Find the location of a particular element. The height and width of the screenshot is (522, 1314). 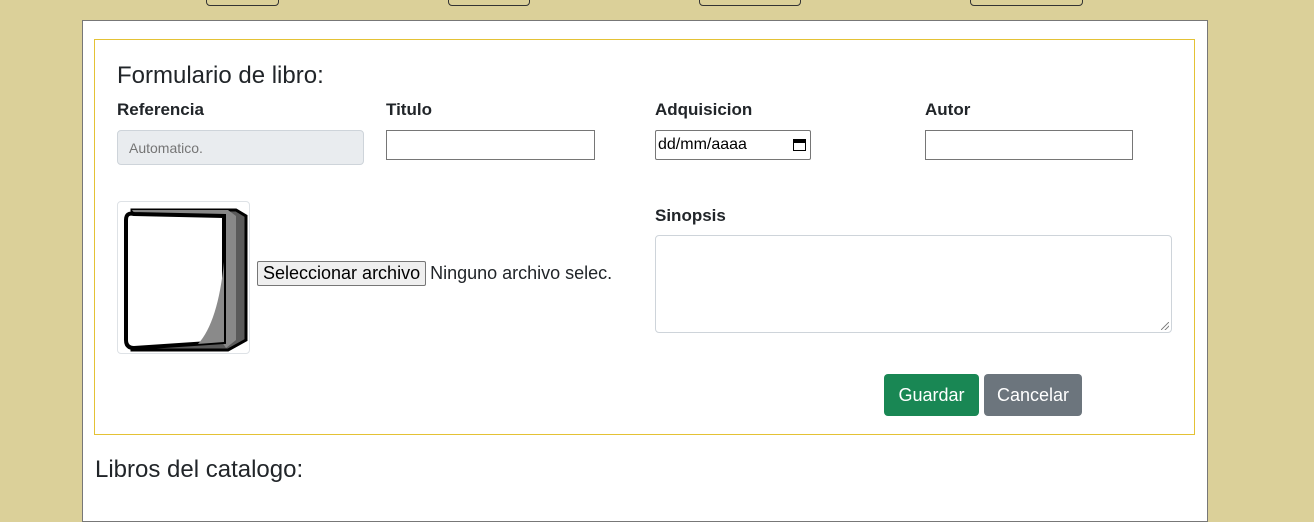

sinopsis-textarea is located at coordinates (913, 284).